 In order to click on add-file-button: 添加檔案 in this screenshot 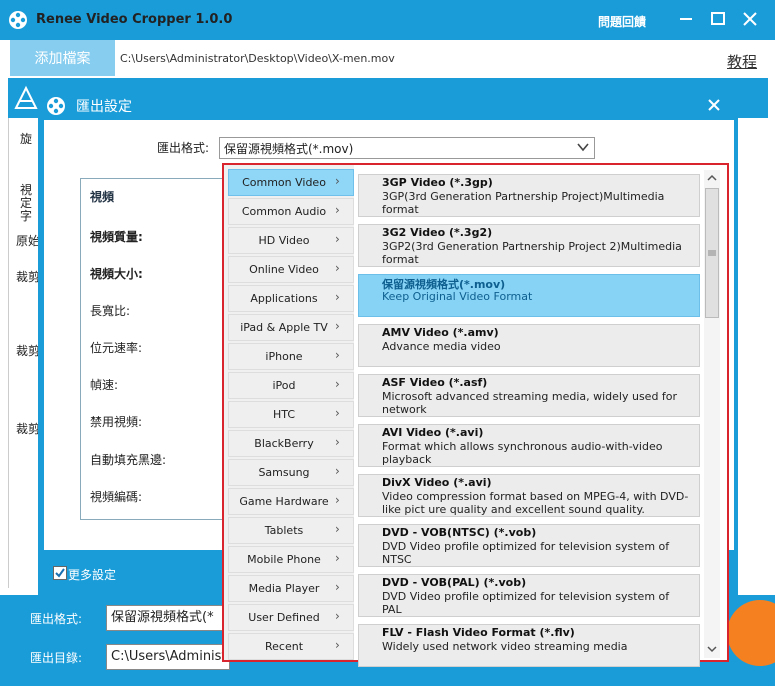, I will do `click(62, 58)`.